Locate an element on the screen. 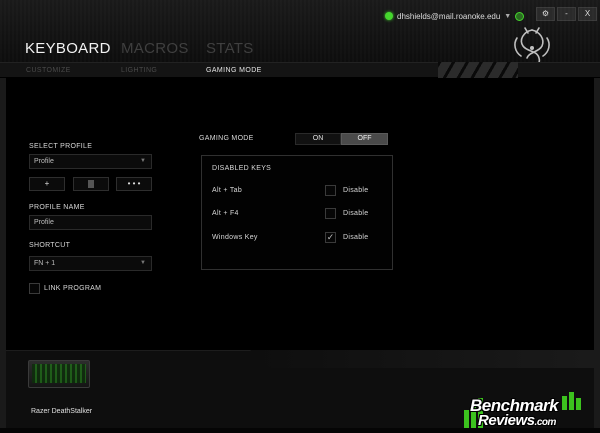 The image size is (600, 433). minimize-button: - is located at coordinates (566, 14).